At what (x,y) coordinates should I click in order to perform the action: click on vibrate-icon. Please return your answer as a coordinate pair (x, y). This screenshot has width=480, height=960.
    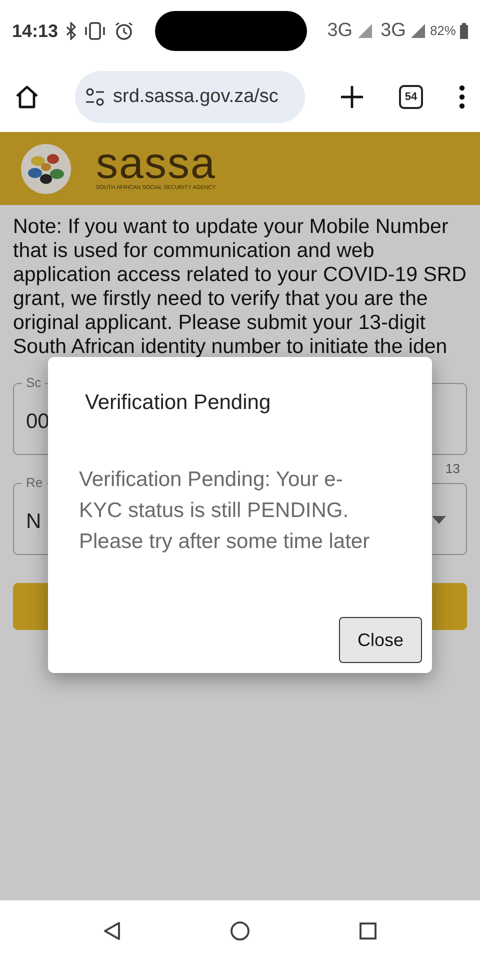
    Looking at the image, I should click on (95, 31).